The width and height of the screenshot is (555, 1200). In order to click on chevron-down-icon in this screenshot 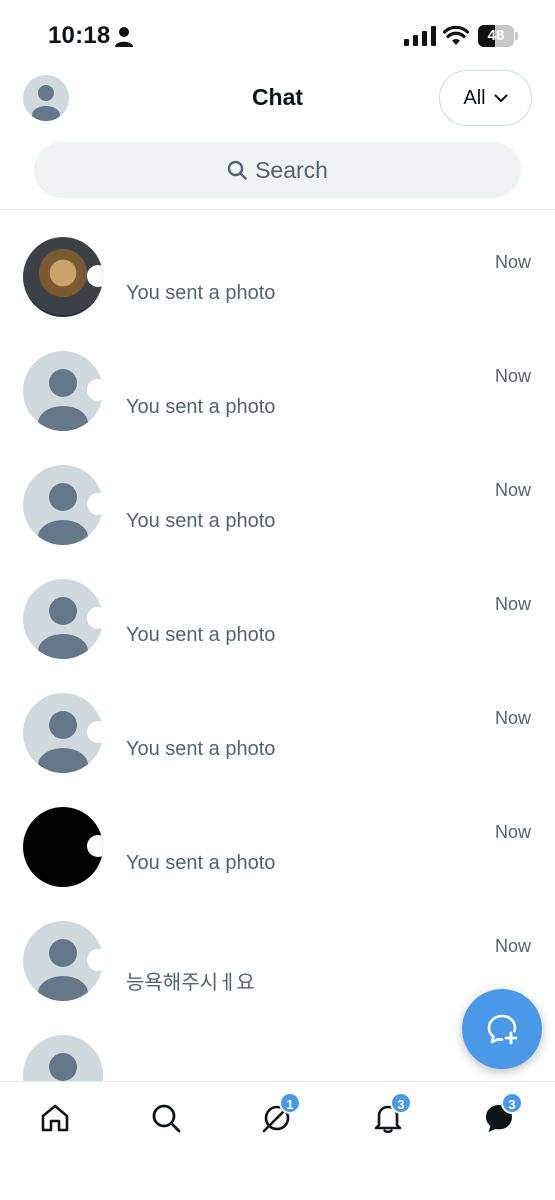, I will do `click(501, 98)`.